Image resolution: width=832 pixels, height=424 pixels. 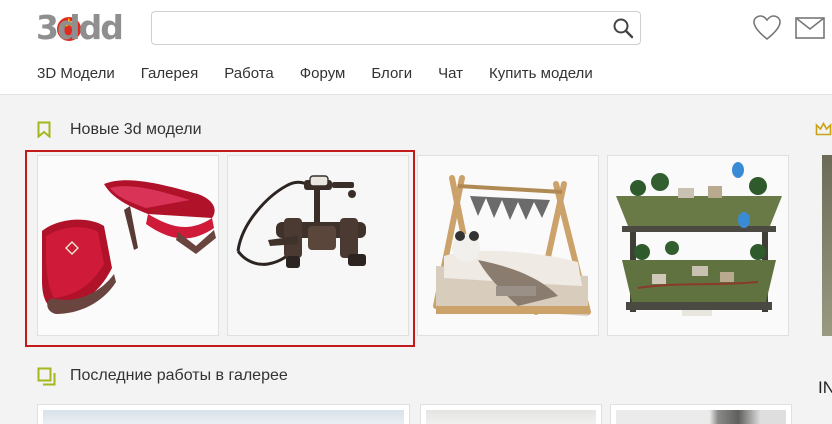 I want to click on crown-icon, so click(x=823, y=129).